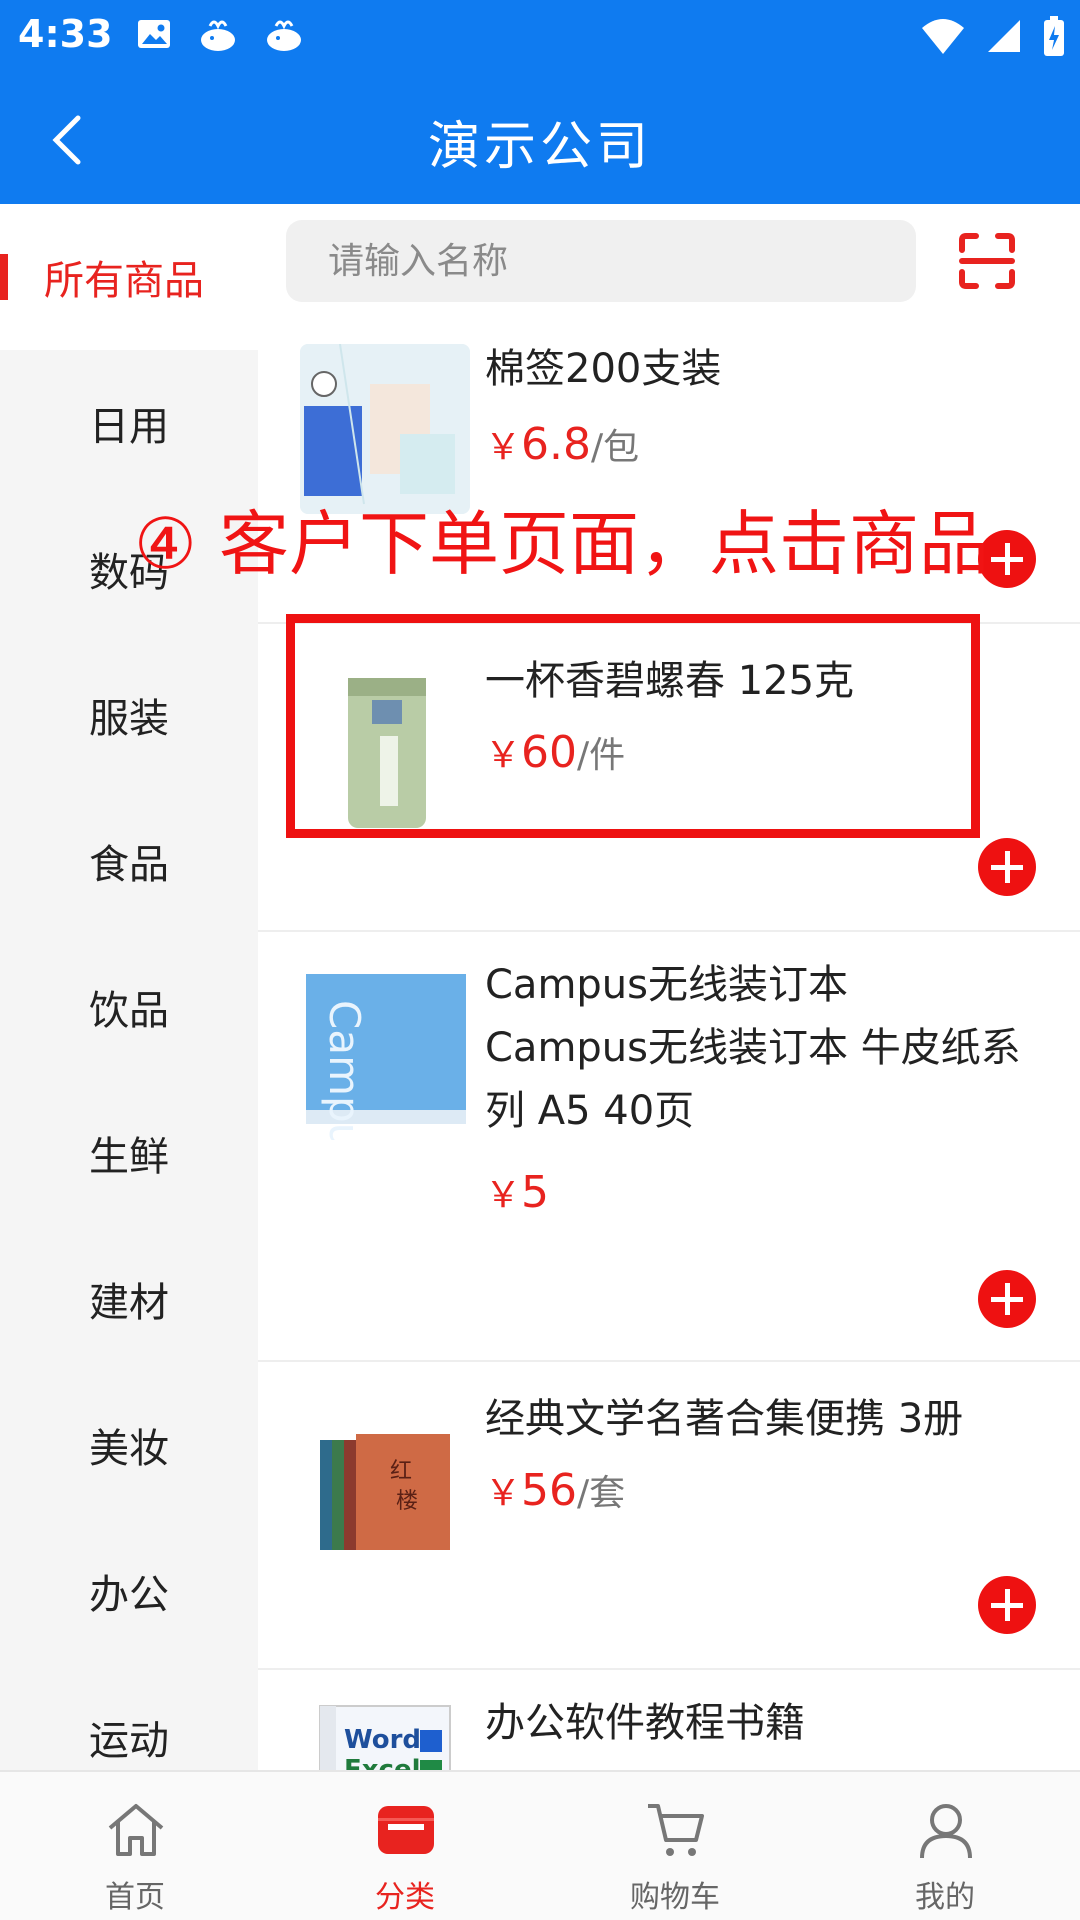 The height and width of the screenshot is (1920, 1080). I want to click on svg-text: Excel, so click(382, 1762).